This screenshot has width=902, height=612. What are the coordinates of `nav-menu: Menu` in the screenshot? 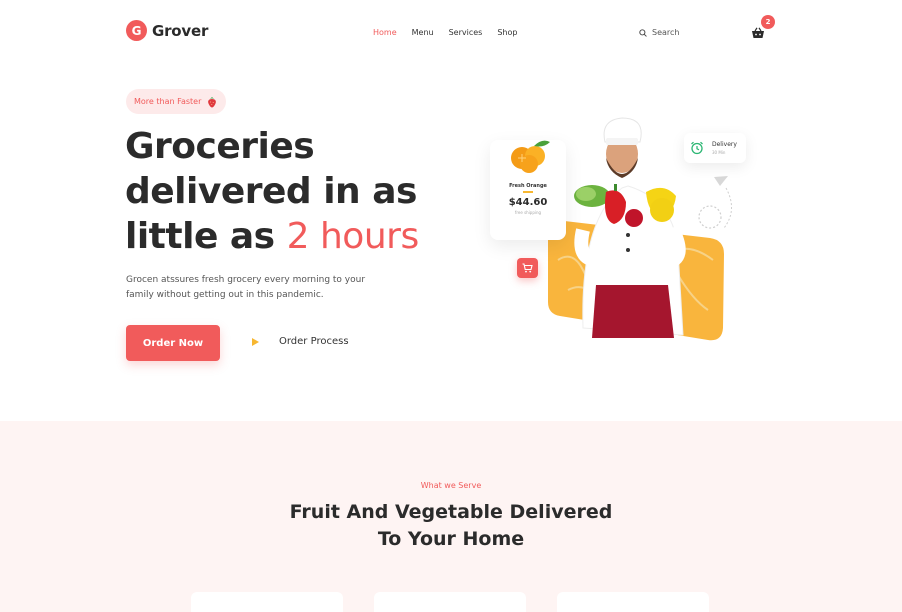 It's located at (423, 32).